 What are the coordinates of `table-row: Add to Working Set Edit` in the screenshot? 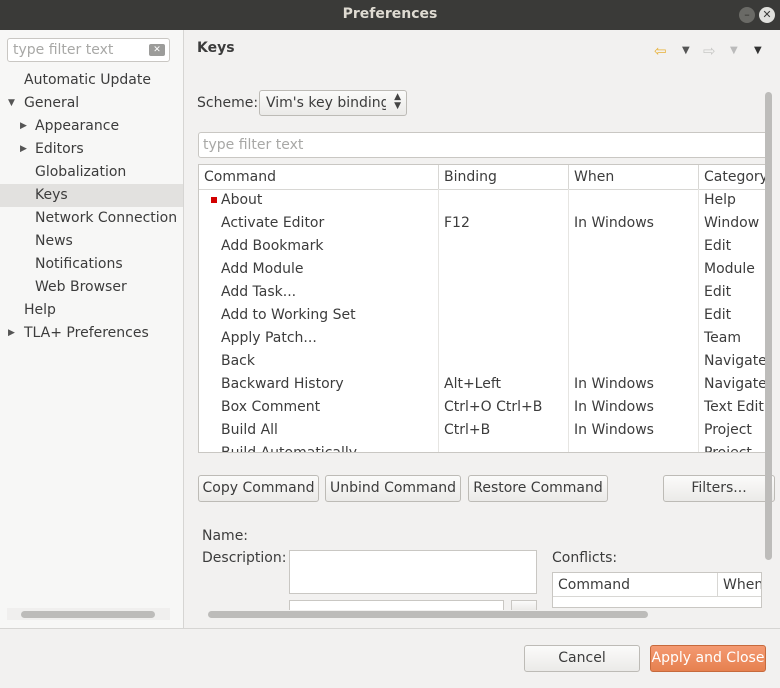 It's located at (483, 315).